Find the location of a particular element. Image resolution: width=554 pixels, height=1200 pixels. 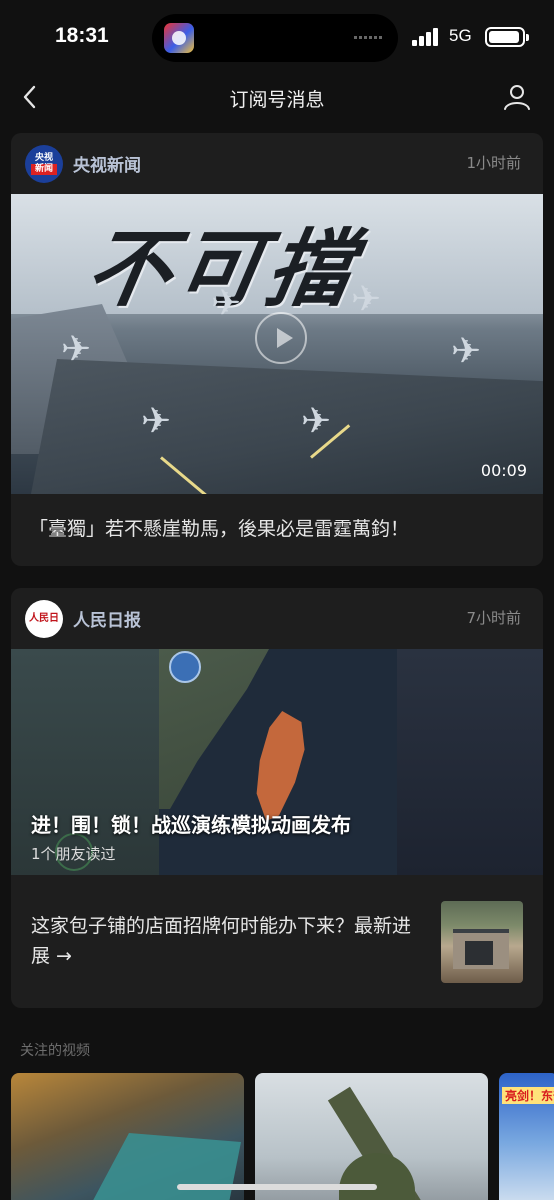

list-item: 这家包子铺的店面招牌何时能办下来？最新进展 → is located at coordinates (277, 941).